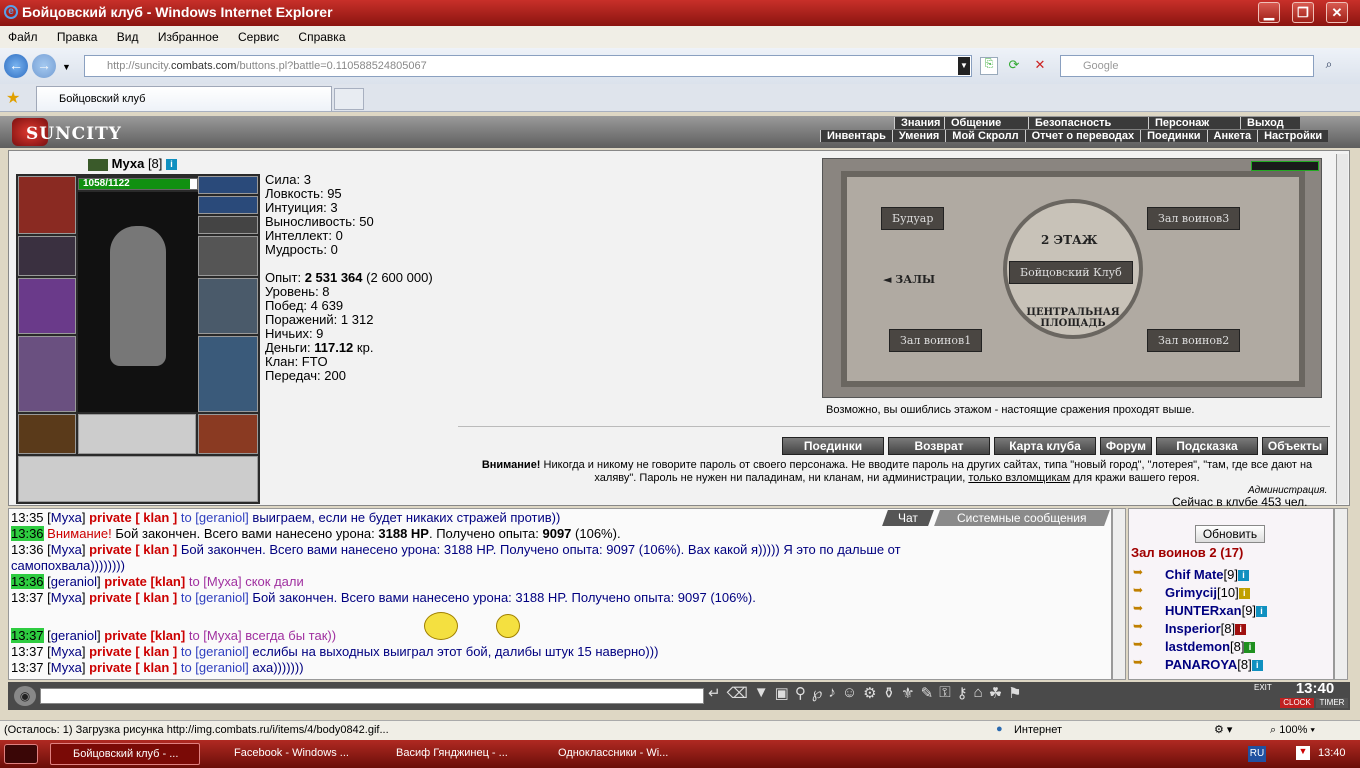  I want to click on users-scrollbar, so click(1341, 594).